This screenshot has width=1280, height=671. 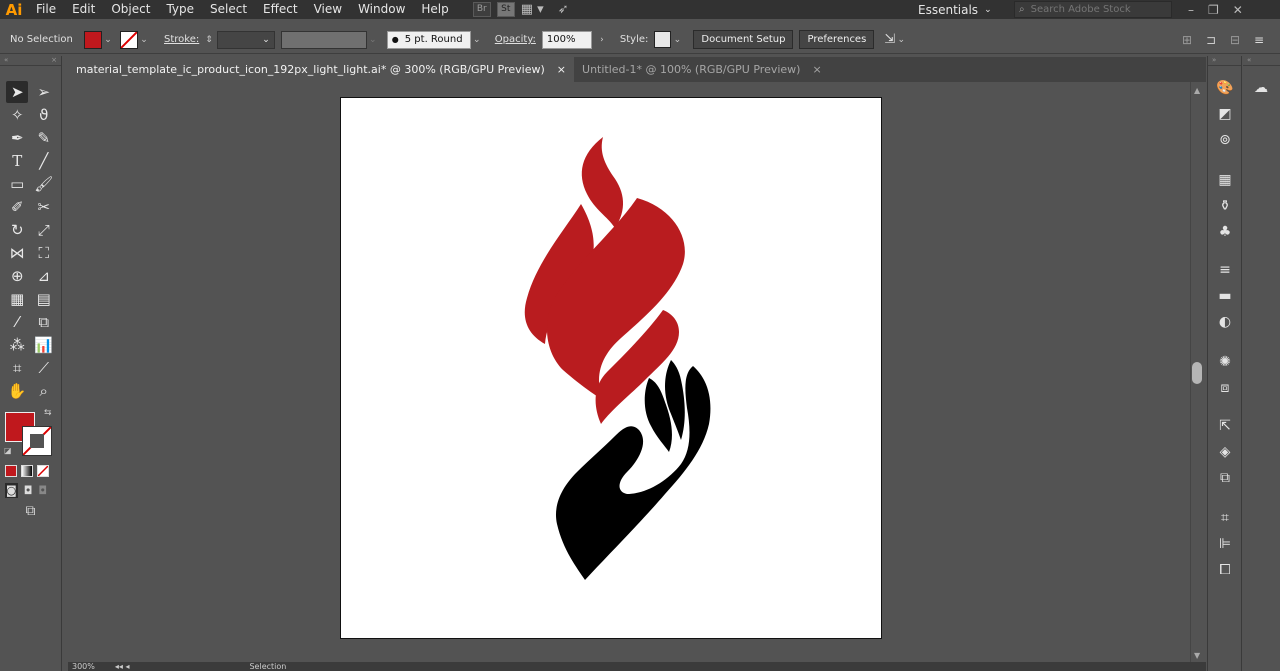 What do you see at coordinates (44, 115) in the screenshot?
I see `lasso-tool-icon: ϑ` at bounding box center [44, 115].